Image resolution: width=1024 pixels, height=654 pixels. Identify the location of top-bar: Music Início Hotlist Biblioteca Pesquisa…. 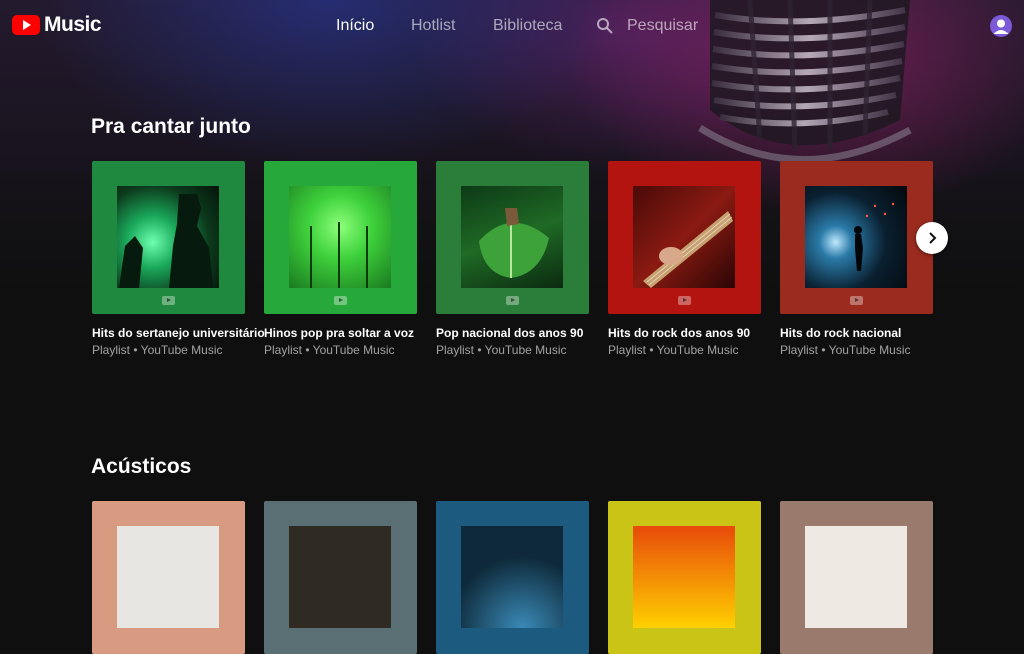
(512, 26).